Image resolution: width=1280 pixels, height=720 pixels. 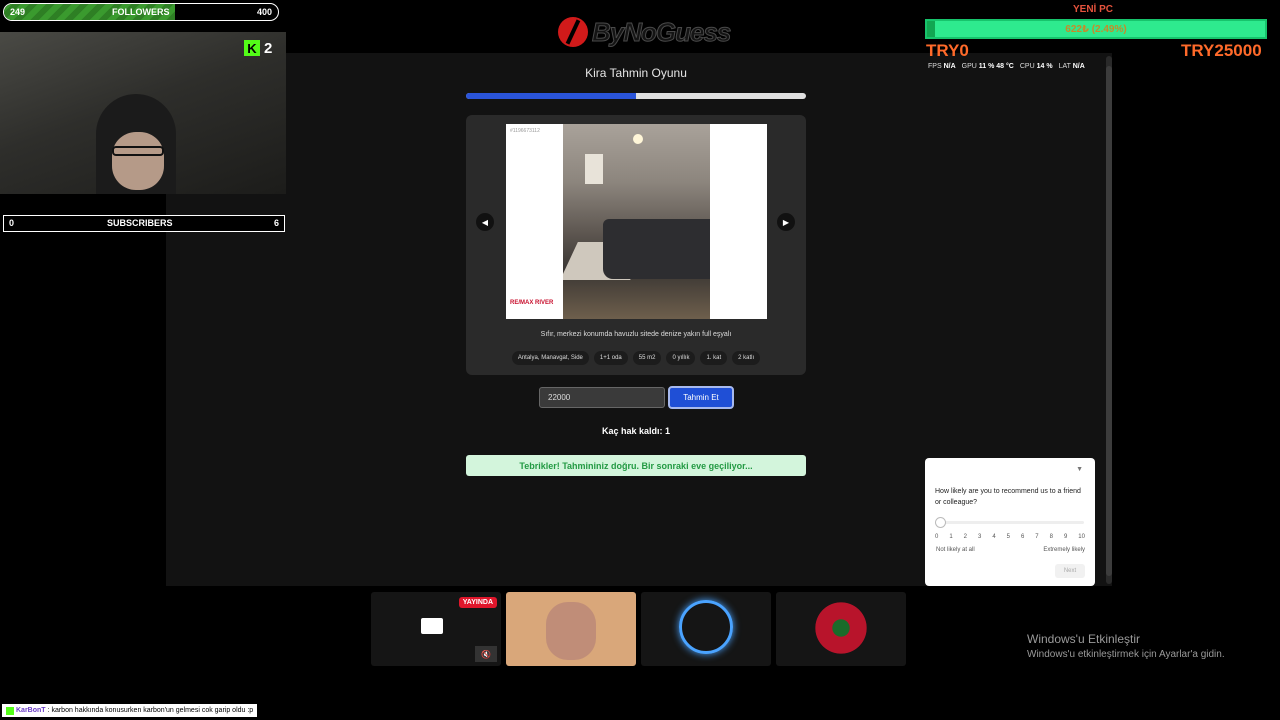 I want to click on followers-label: FOLLOWERS, so click(x=141, y=12).